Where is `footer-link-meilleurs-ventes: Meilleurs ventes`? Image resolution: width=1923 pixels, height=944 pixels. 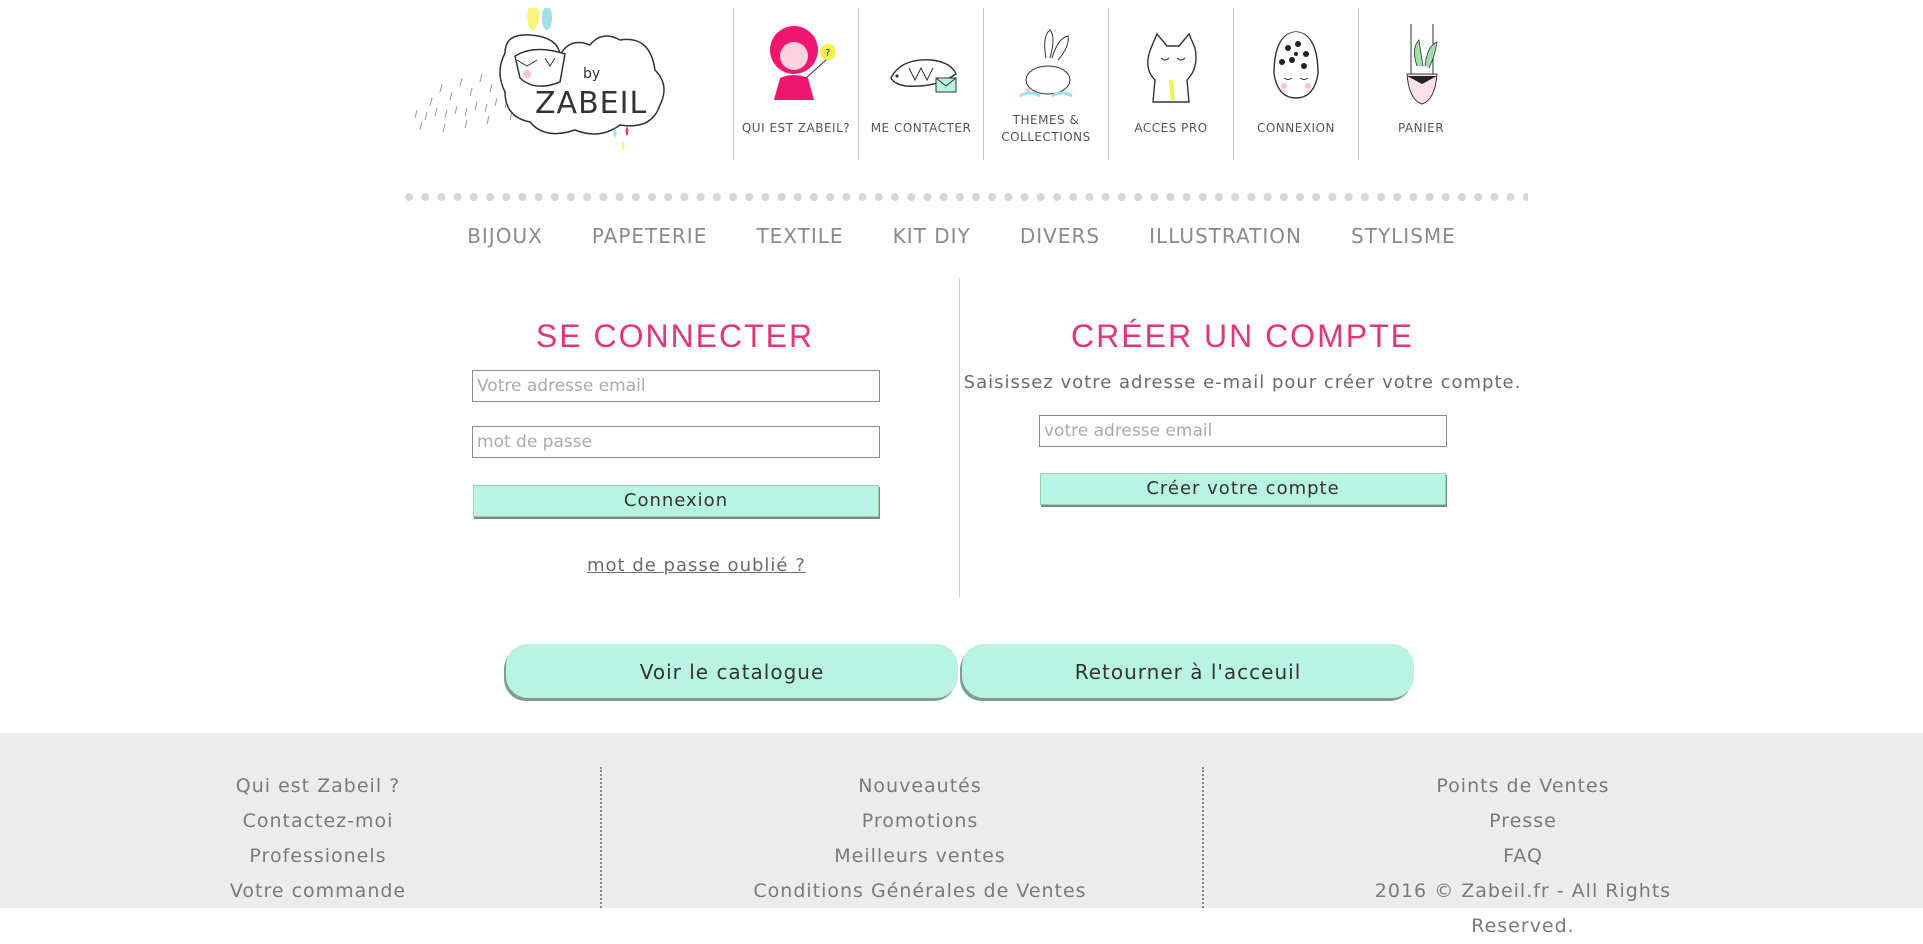
footer-link-meilleurs-ventes: Meilleurs ventes is located at coordinates (920, 856).